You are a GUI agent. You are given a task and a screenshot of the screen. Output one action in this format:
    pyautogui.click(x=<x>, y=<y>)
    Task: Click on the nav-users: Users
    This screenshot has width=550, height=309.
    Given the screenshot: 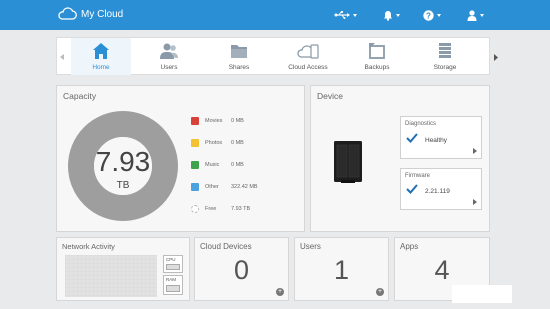 What is the action you would take?
    pyautogui.click(x=169, y=56)
    